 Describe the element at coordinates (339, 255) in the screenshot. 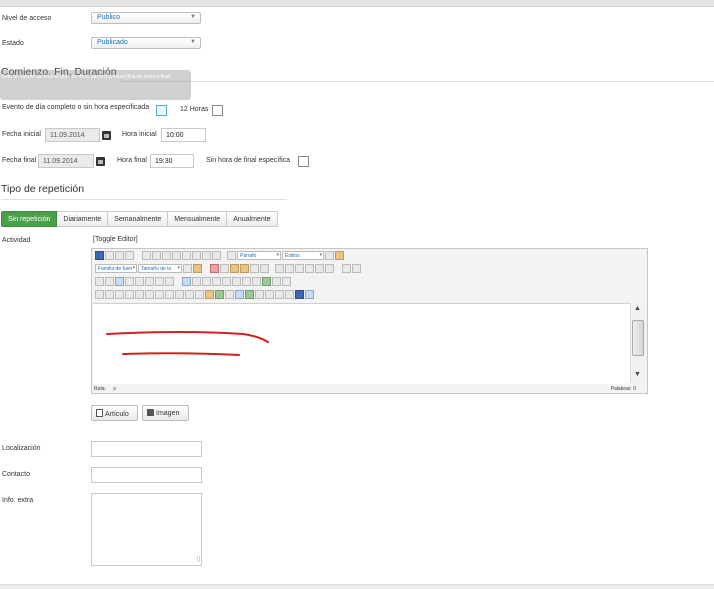

I see `brush-icon` at that location.